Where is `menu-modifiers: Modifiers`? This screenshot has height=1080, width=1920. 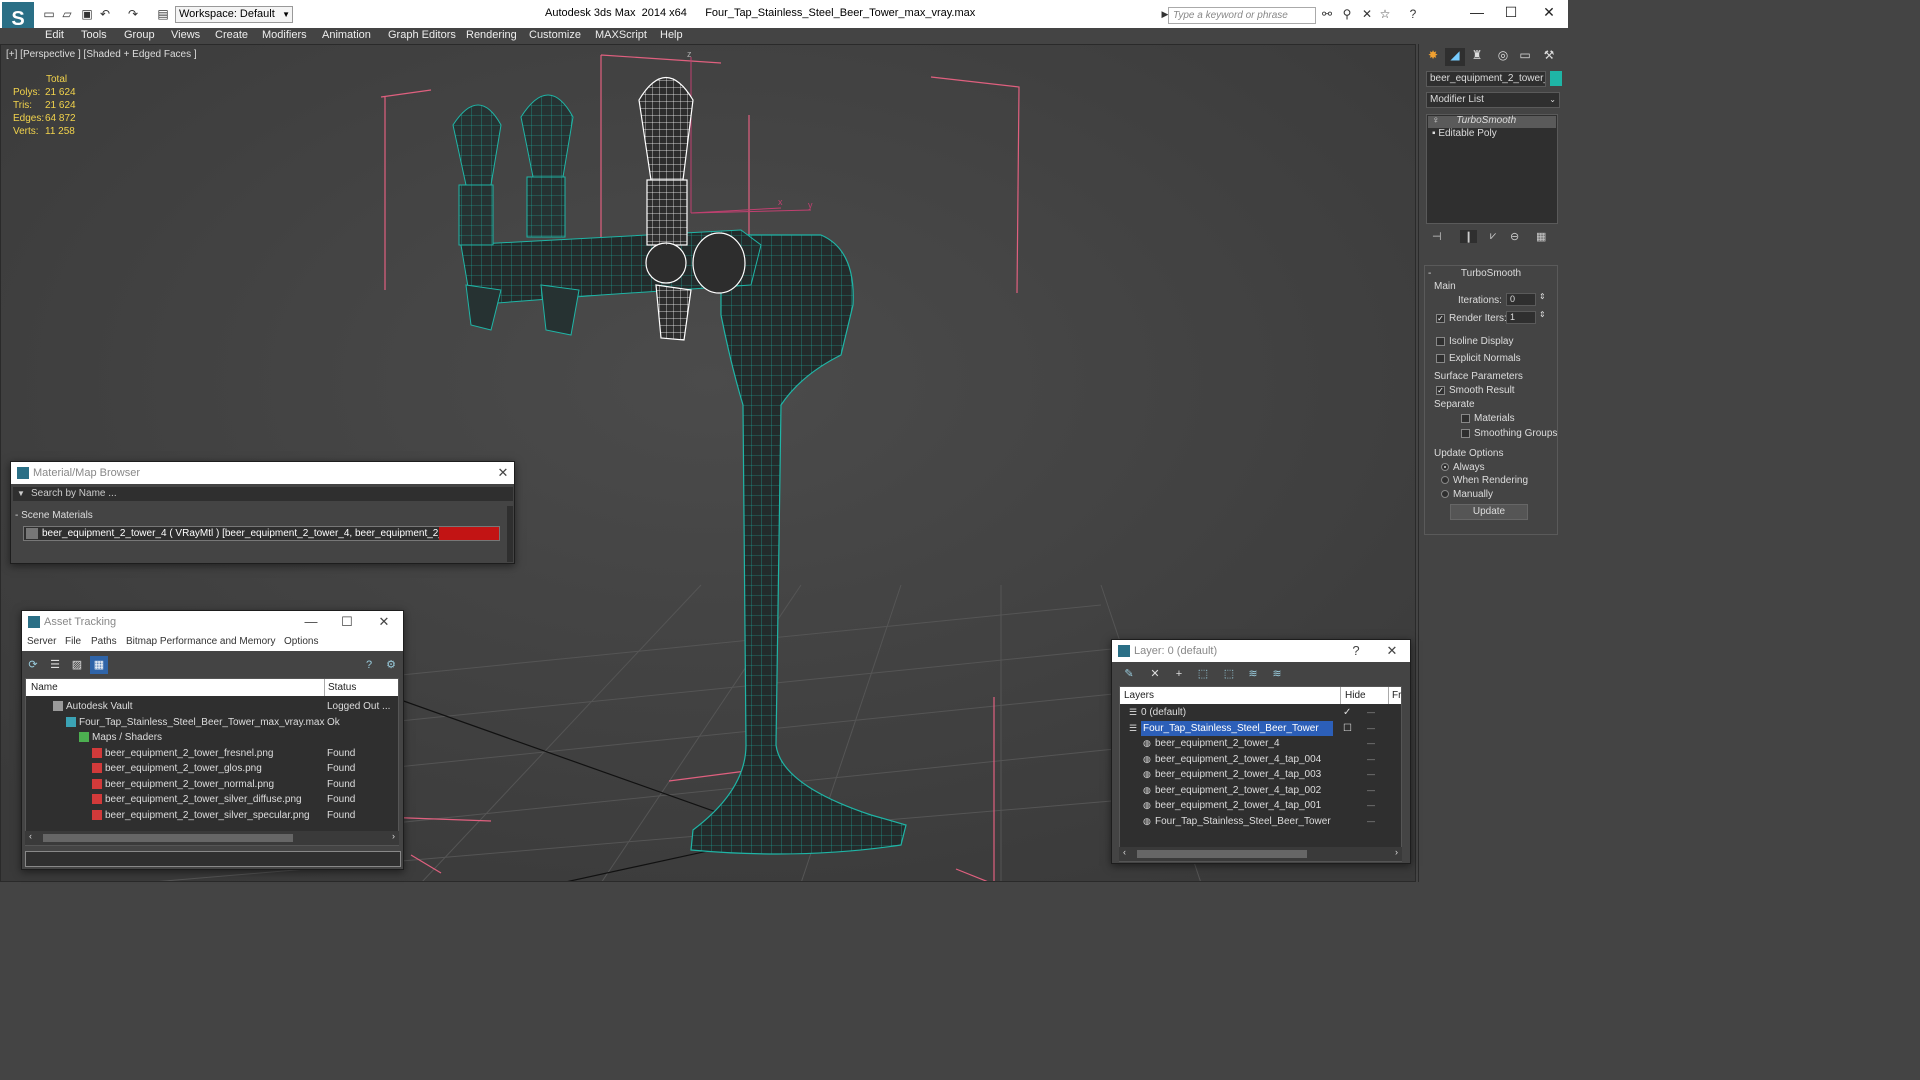
menu-modifiers: Modifiers is located at coordinates (284, 35).